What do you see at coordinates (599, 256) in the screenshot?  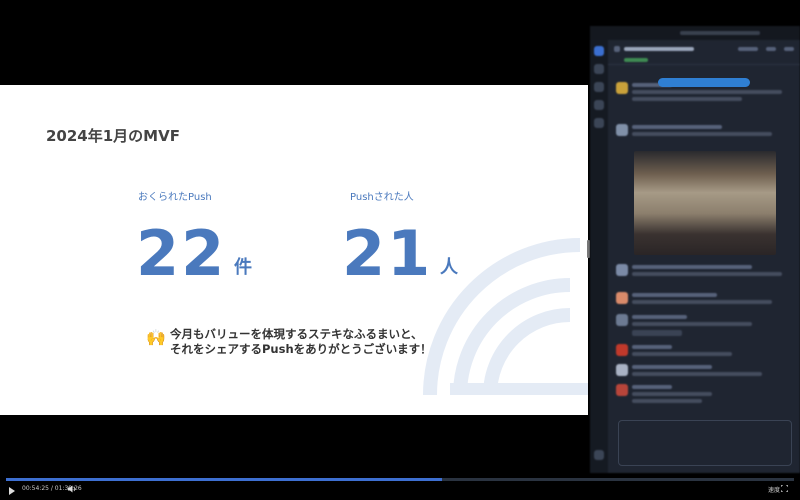 I see `chat-nav-rail` at bounding box center [599, 256].